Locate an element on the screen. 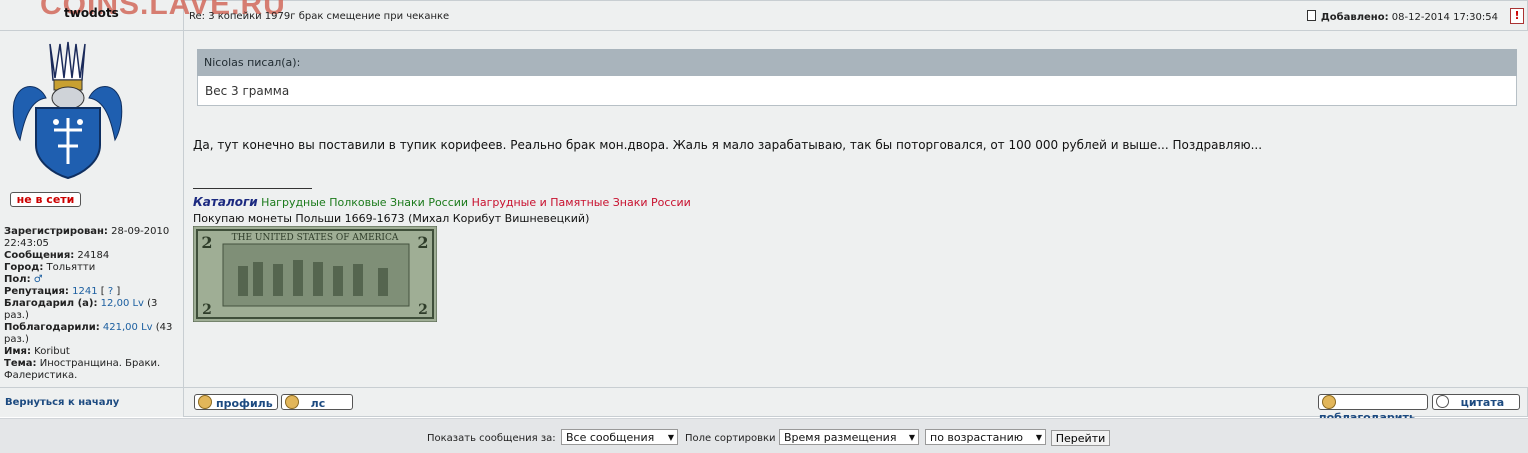  male-icon: ♂ is located at coordinates (38, 279).